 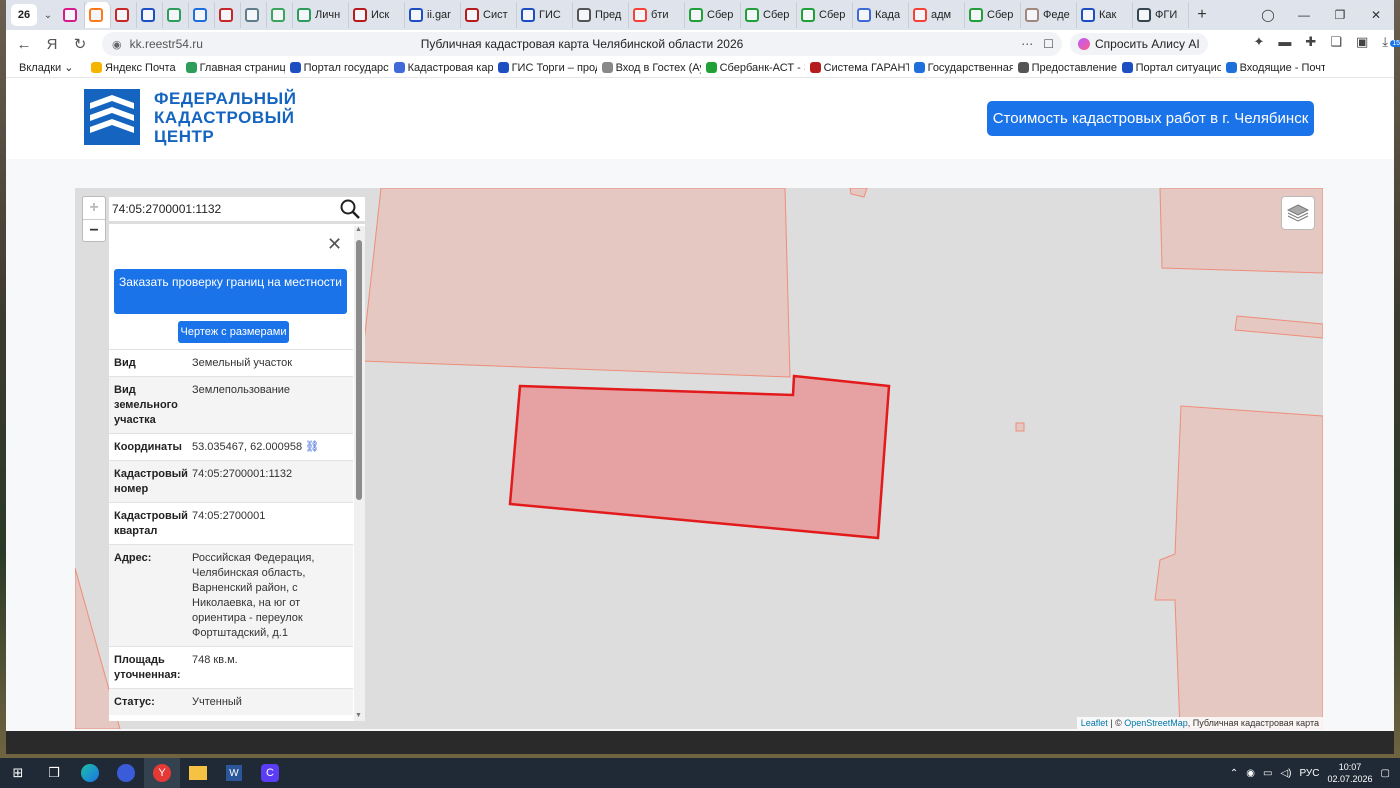 What do you see at coordinates (1376, 15) in the screenshot?
I see `close-window-icon: ✕` at bounding box center [1376, 15].